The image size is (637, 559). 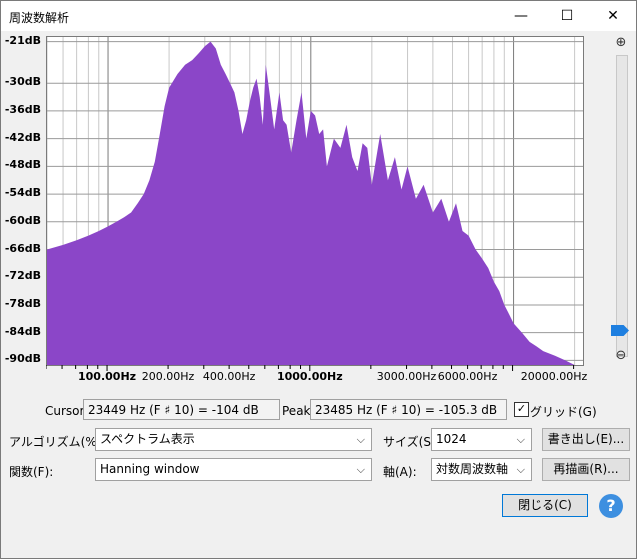 I want to click on x-tick-label: 3000.00Hz, so click(x=406, y=376).